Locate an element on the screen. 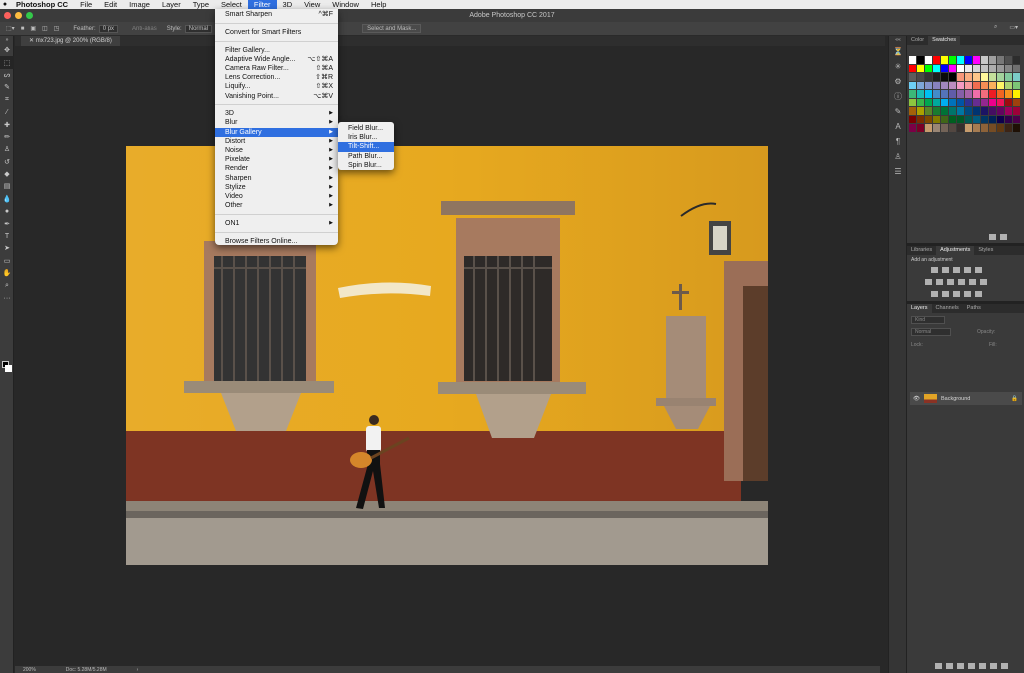 The image size is (1024, 673). tab-paths: Paths is located at coordinates (974, 308).